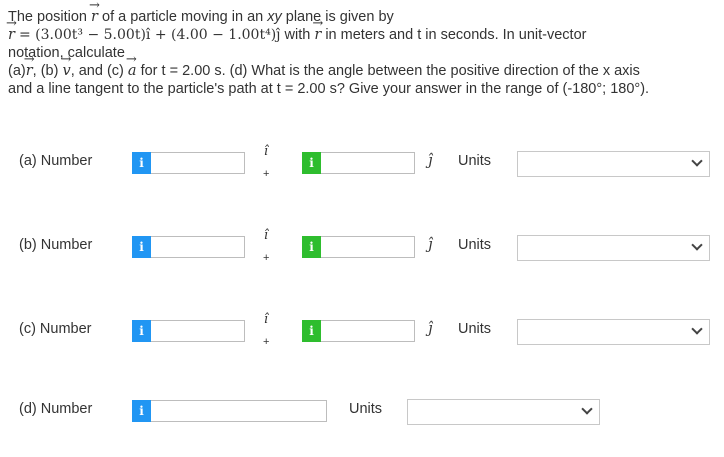 The width and height of the screenshot is (724, 457). I want to click on answer-row-c: (c) Number i î + i ĵ Units, so click(362, 332).